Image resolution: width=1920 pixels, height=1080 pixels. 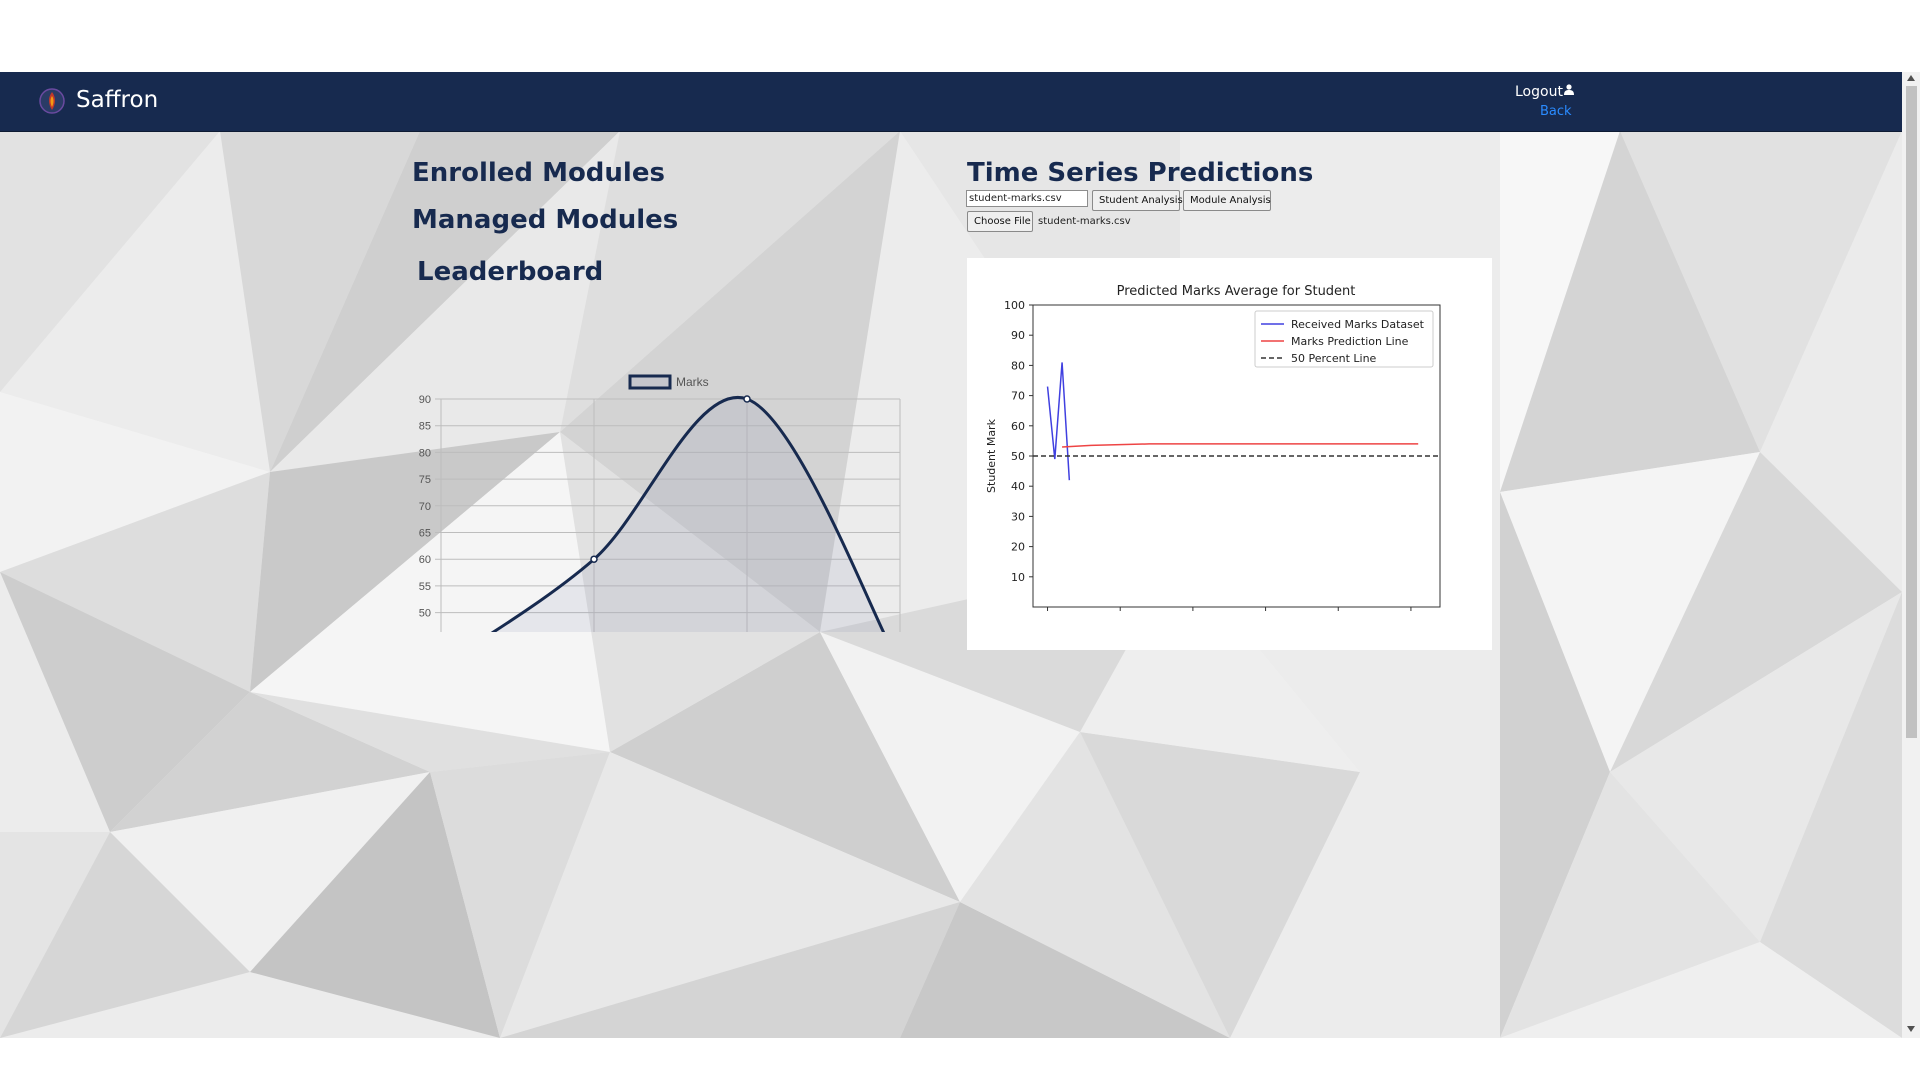 What do you see at coordinates (991, 455) in the screenshot?
I see `prediction-y-axis-label: Student Mark` at bounding box center [991, 455].